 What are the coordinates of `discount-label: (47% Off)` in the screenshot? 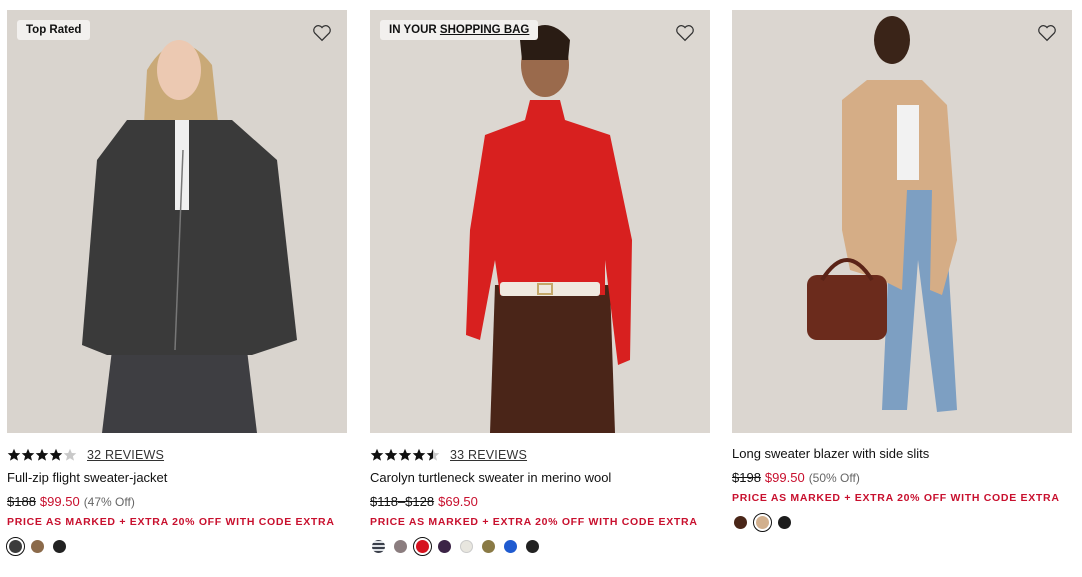 It's located at (109, 502).